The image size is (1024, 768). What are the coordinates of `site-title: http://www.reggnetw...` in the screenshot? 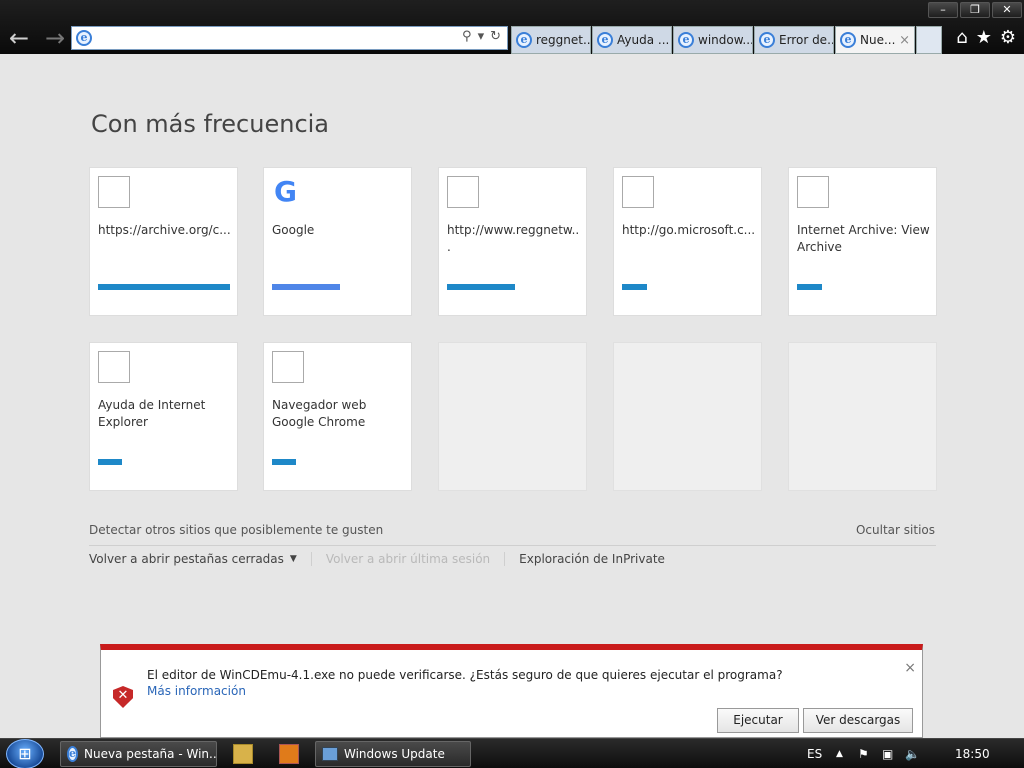 It's located at (513, 238).